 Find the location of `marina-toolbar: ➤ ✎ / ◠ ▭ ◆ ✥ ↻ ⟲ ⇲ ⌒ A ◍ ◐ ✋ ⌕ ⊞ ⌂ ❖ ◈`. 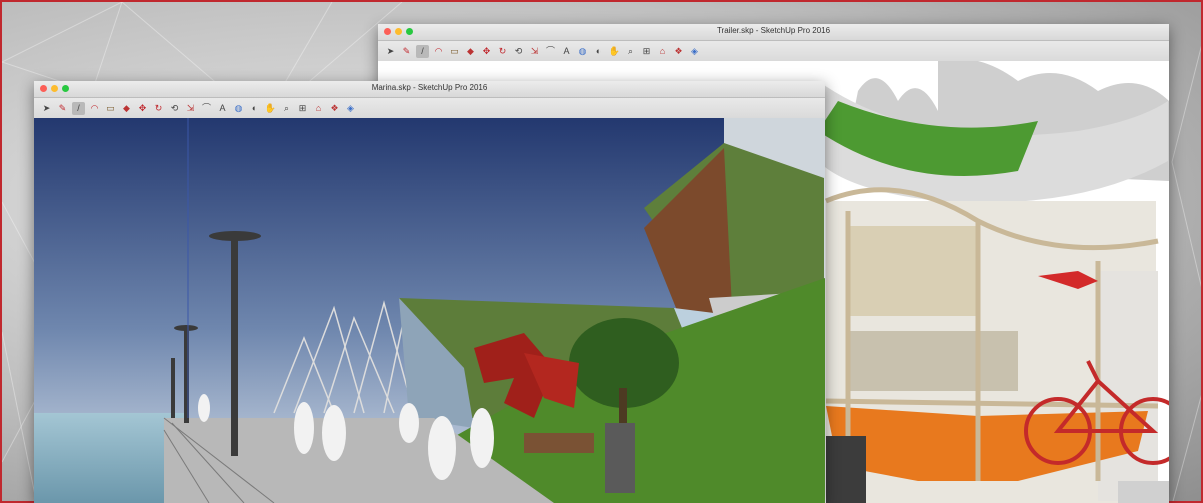

marina-toolbar: ➤ ✎ / ◠ ▭ ◆ ✥ ↻ ⟲ ⇲ ⌒ A ◍ ◐ ✋ ⌕ ⊞ ⌂ ❖ ◈ is located at coordinates (429, 108).